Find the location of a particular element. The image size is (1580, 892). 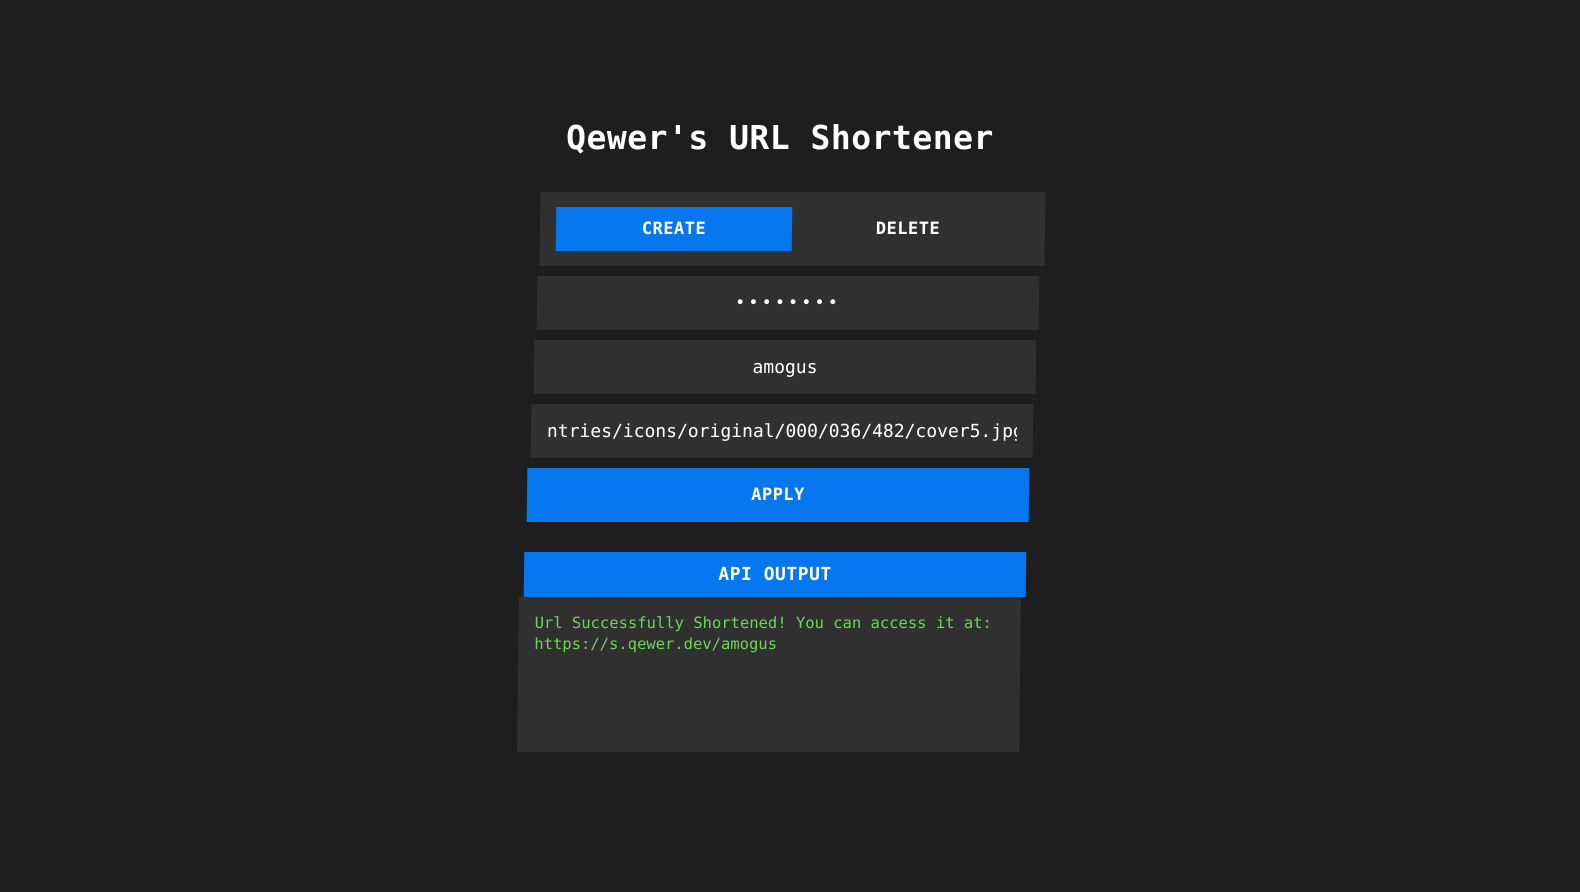

create-tab-button: CREATE is located at coordinates (674, 229).